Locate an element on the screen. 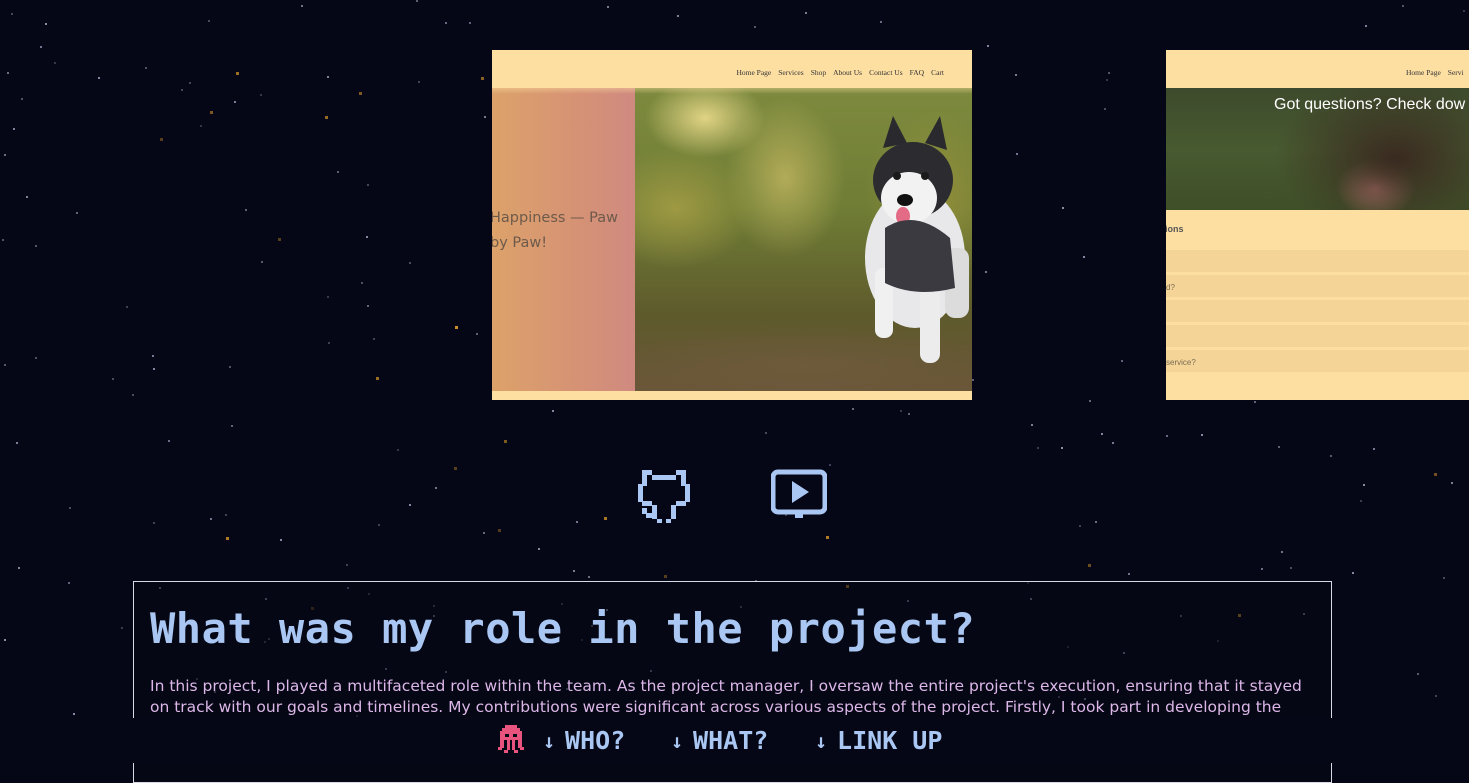 The height and width of the screenshot is (783, 1469). play-video-icon is located at coordinates (799, 493).